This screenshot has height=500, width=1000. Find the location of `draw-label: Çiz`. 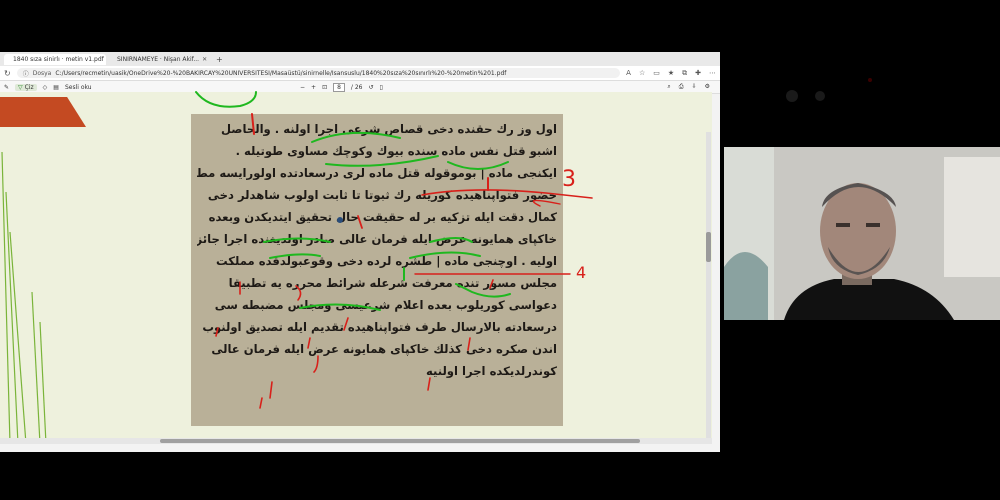

draw-label: Çiz is located at coordinates (29, 87).